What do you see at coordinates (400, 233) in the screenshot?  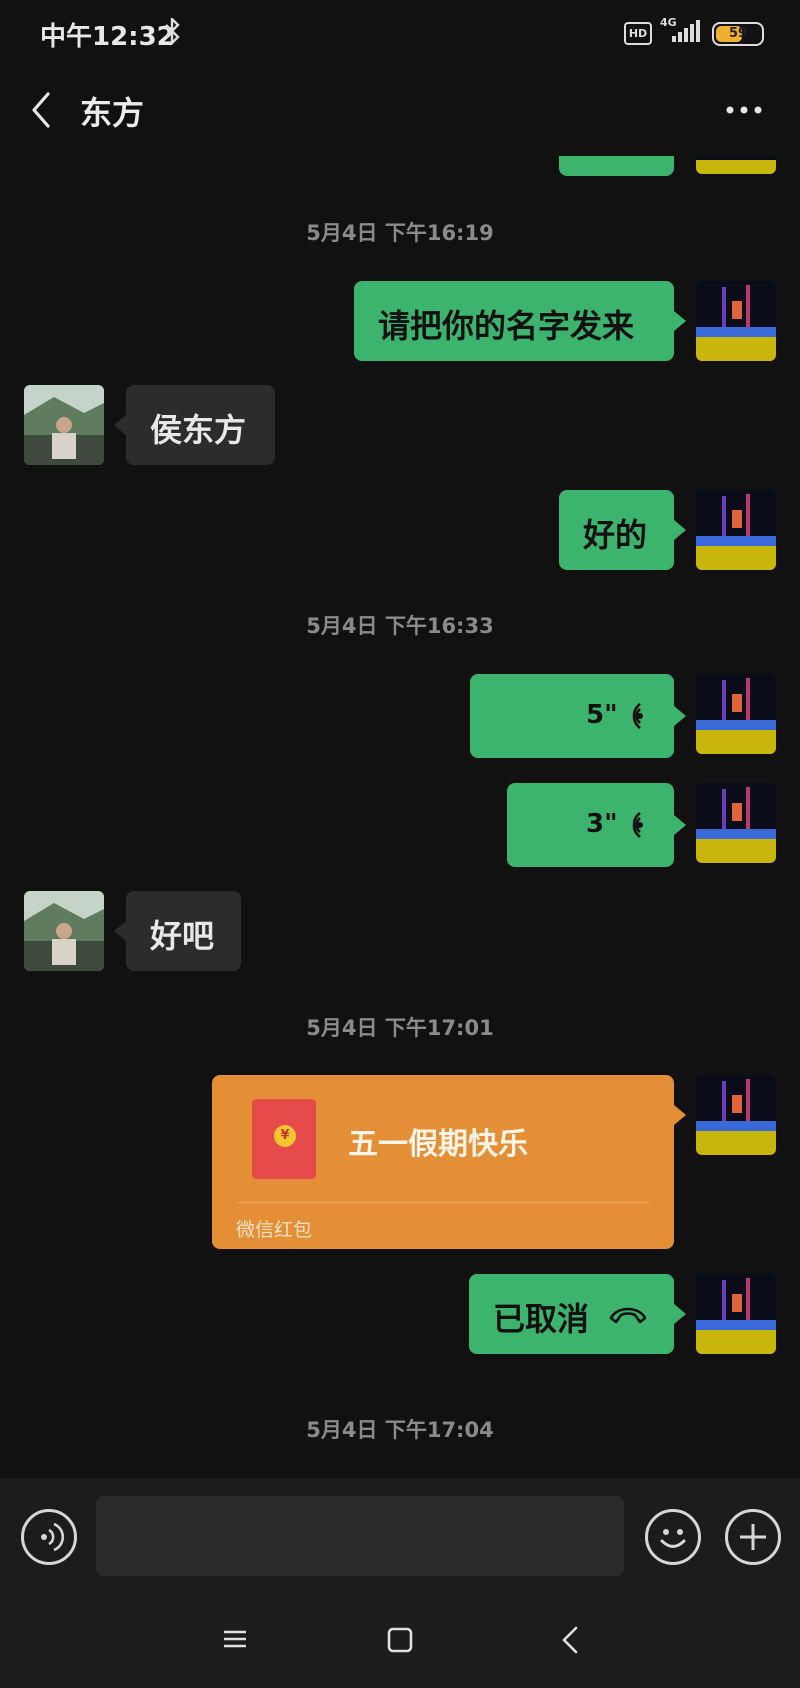 I see `timestamp: 5月4日 下午16:19` at bounding box center [400, 233].